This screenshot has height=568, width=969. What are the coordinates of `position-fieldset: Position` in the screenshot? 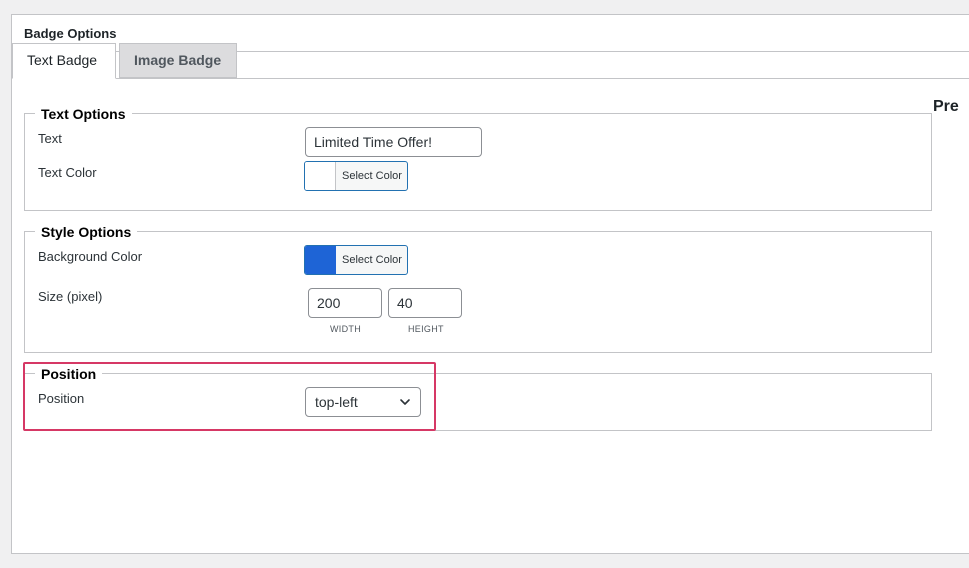 It's located at (478, 398).